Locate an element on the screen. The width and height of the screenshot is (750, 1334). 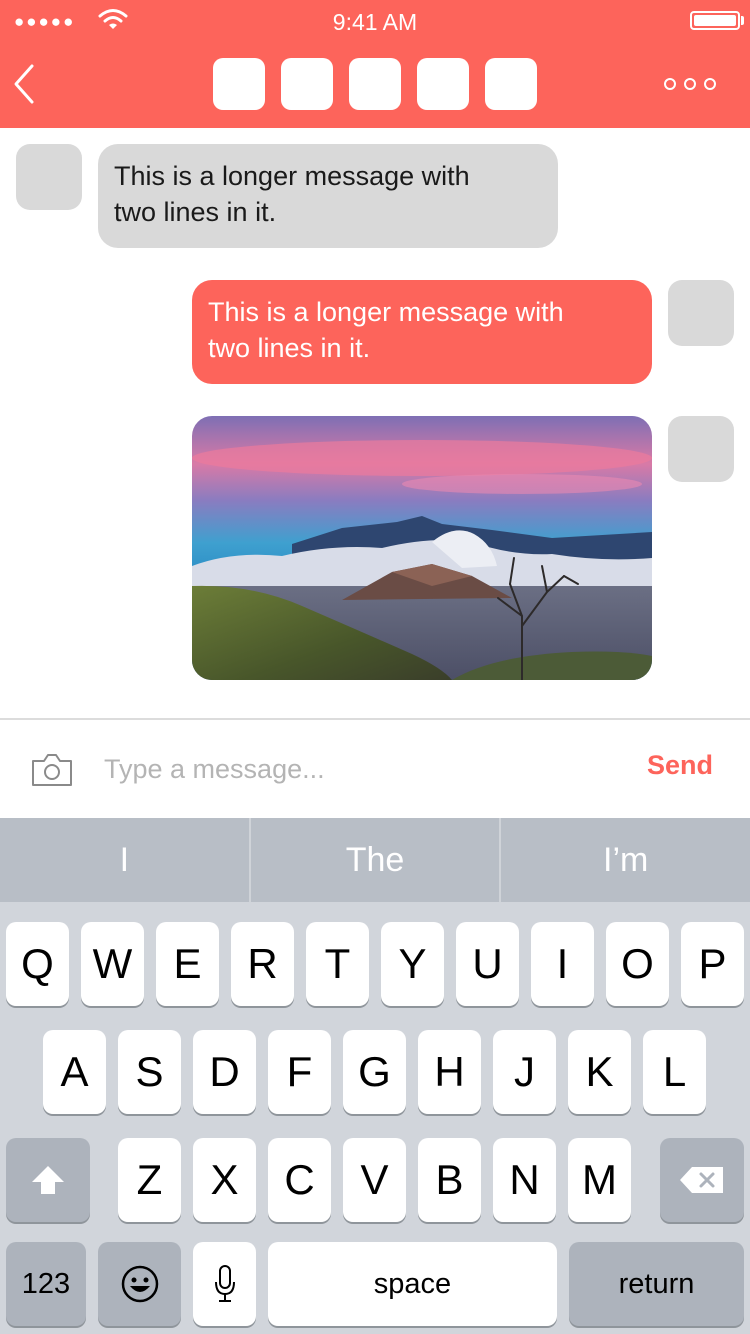
message-input is located at coordinates (364, 769).